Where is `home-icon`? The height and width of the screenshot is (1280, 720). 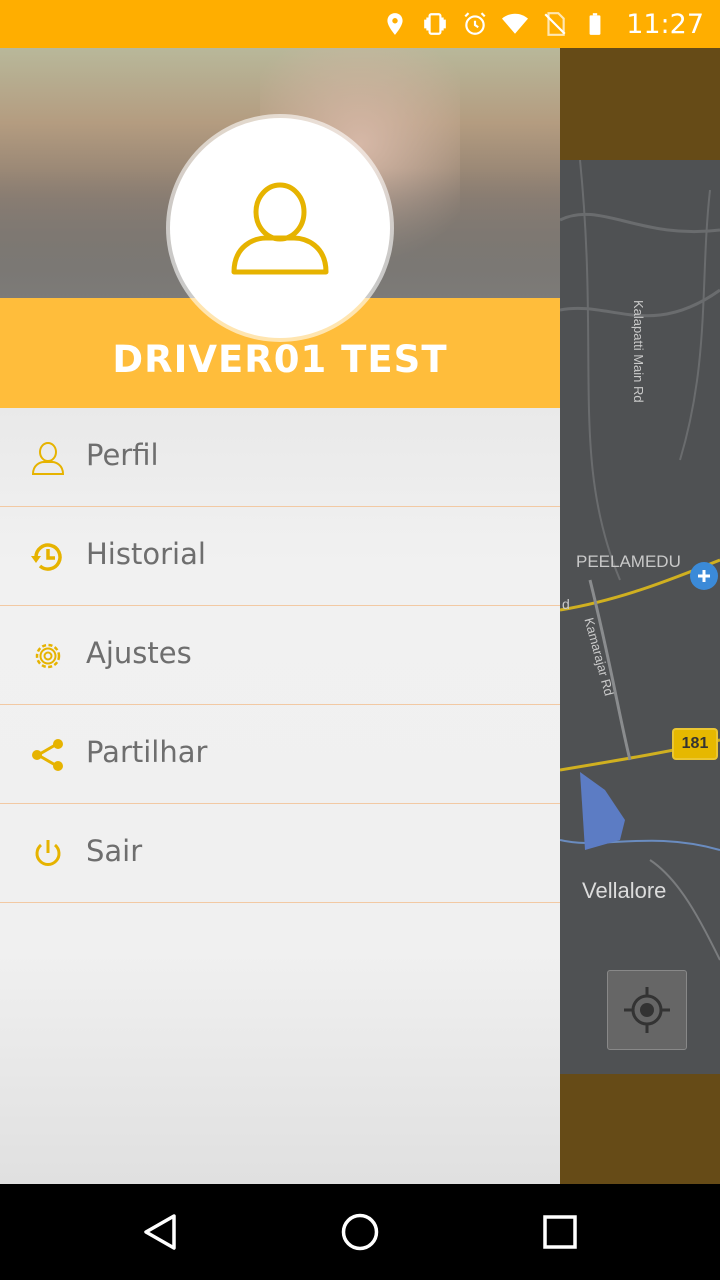 home-icon is located at coordinates (360, 1232).